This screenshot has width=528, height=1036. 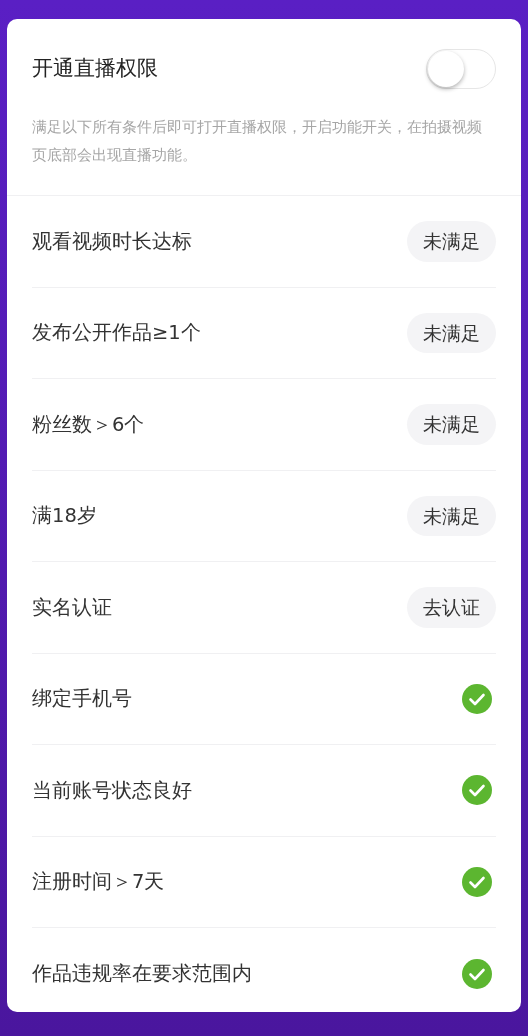 I want to click on condition-label: 粉丝数＞6个, so click(x=88, y=424).